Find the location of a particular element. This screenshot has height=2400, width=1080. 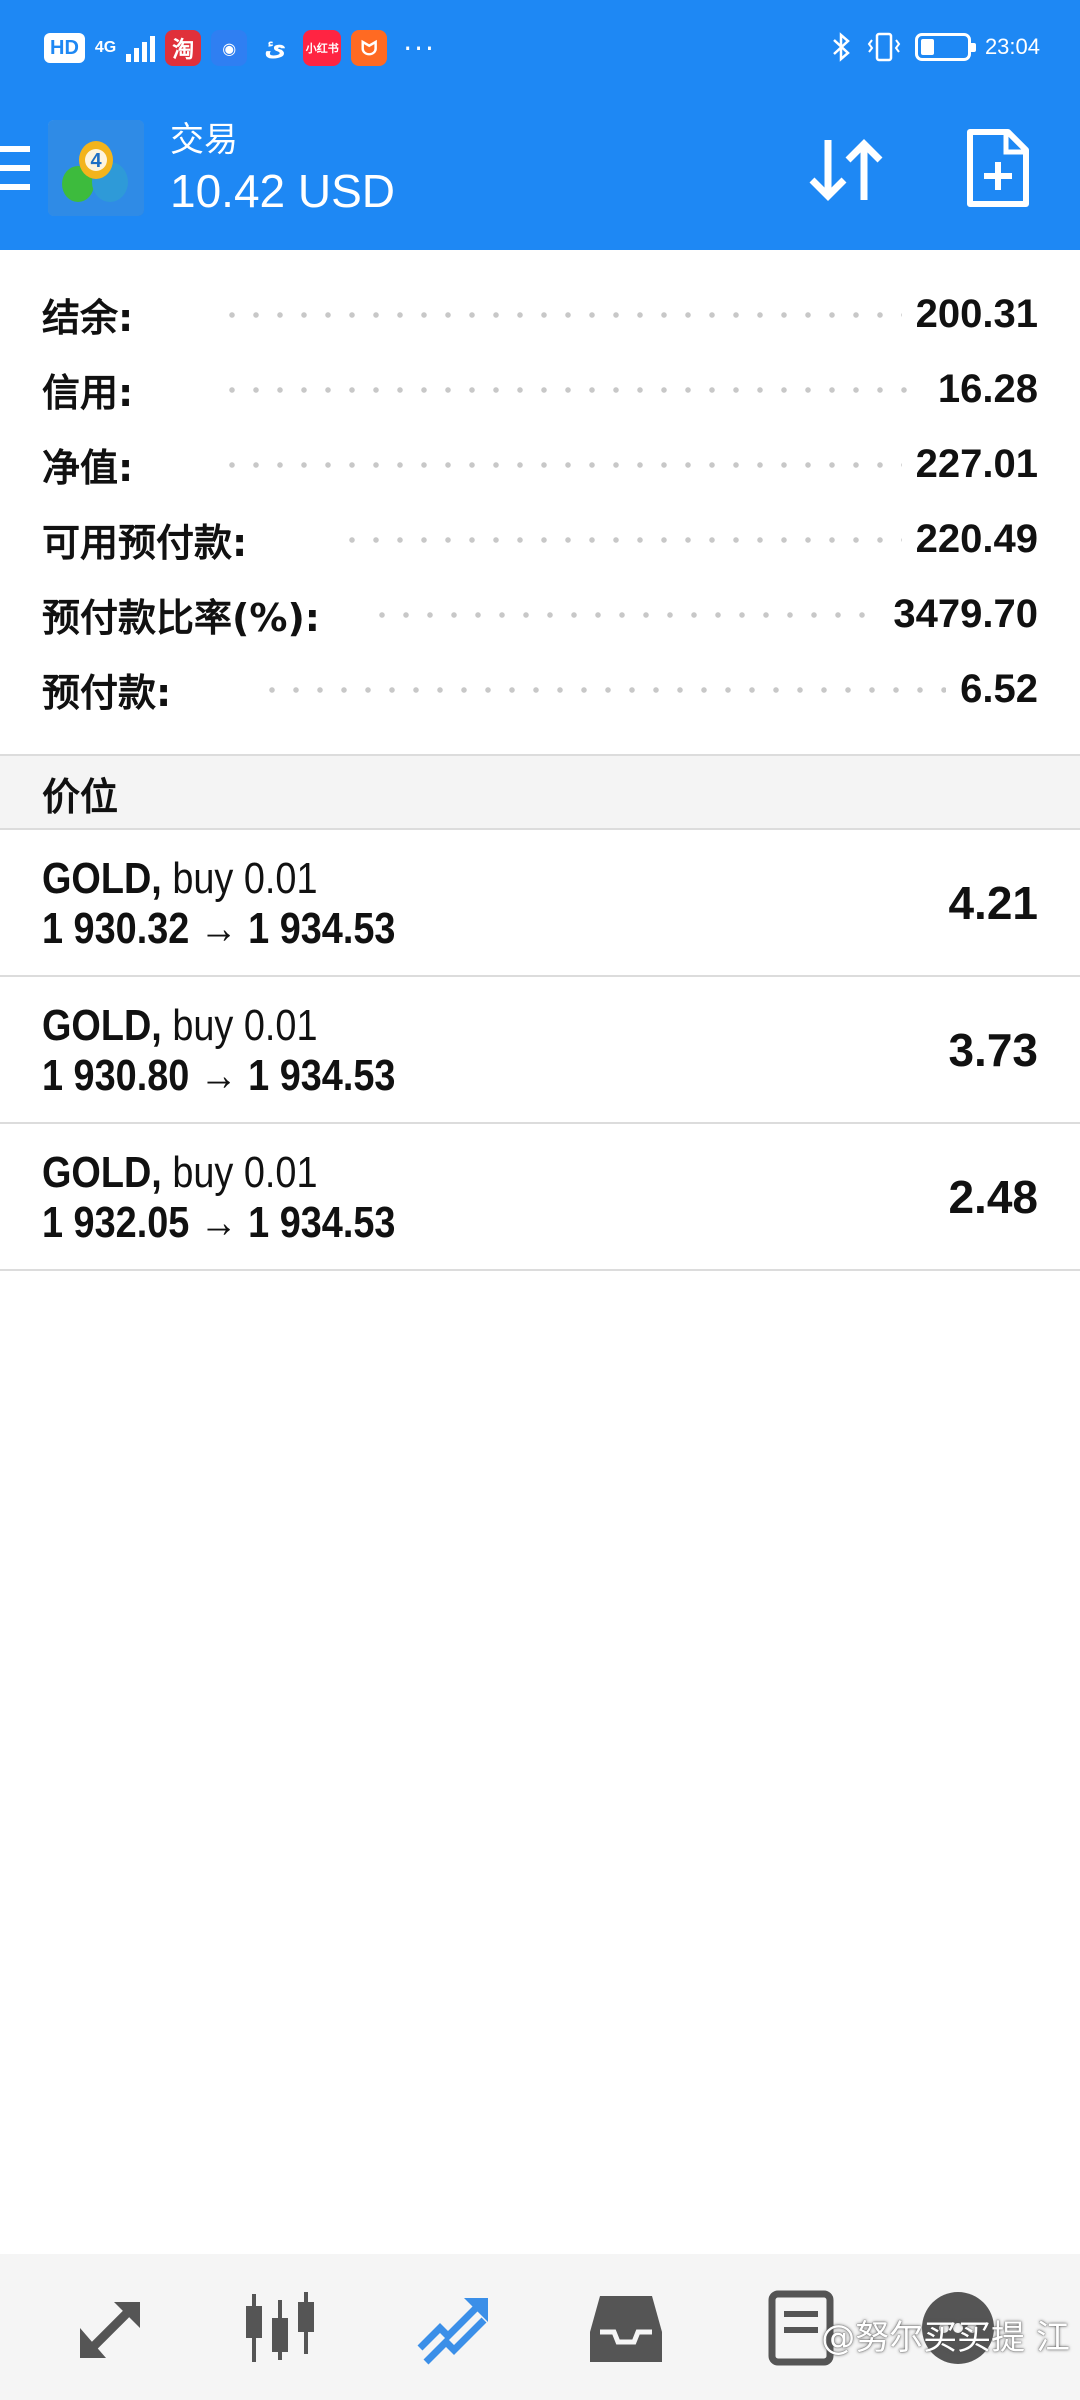

uyghur-app-icon: ئ is located at coordinates (275, 48).